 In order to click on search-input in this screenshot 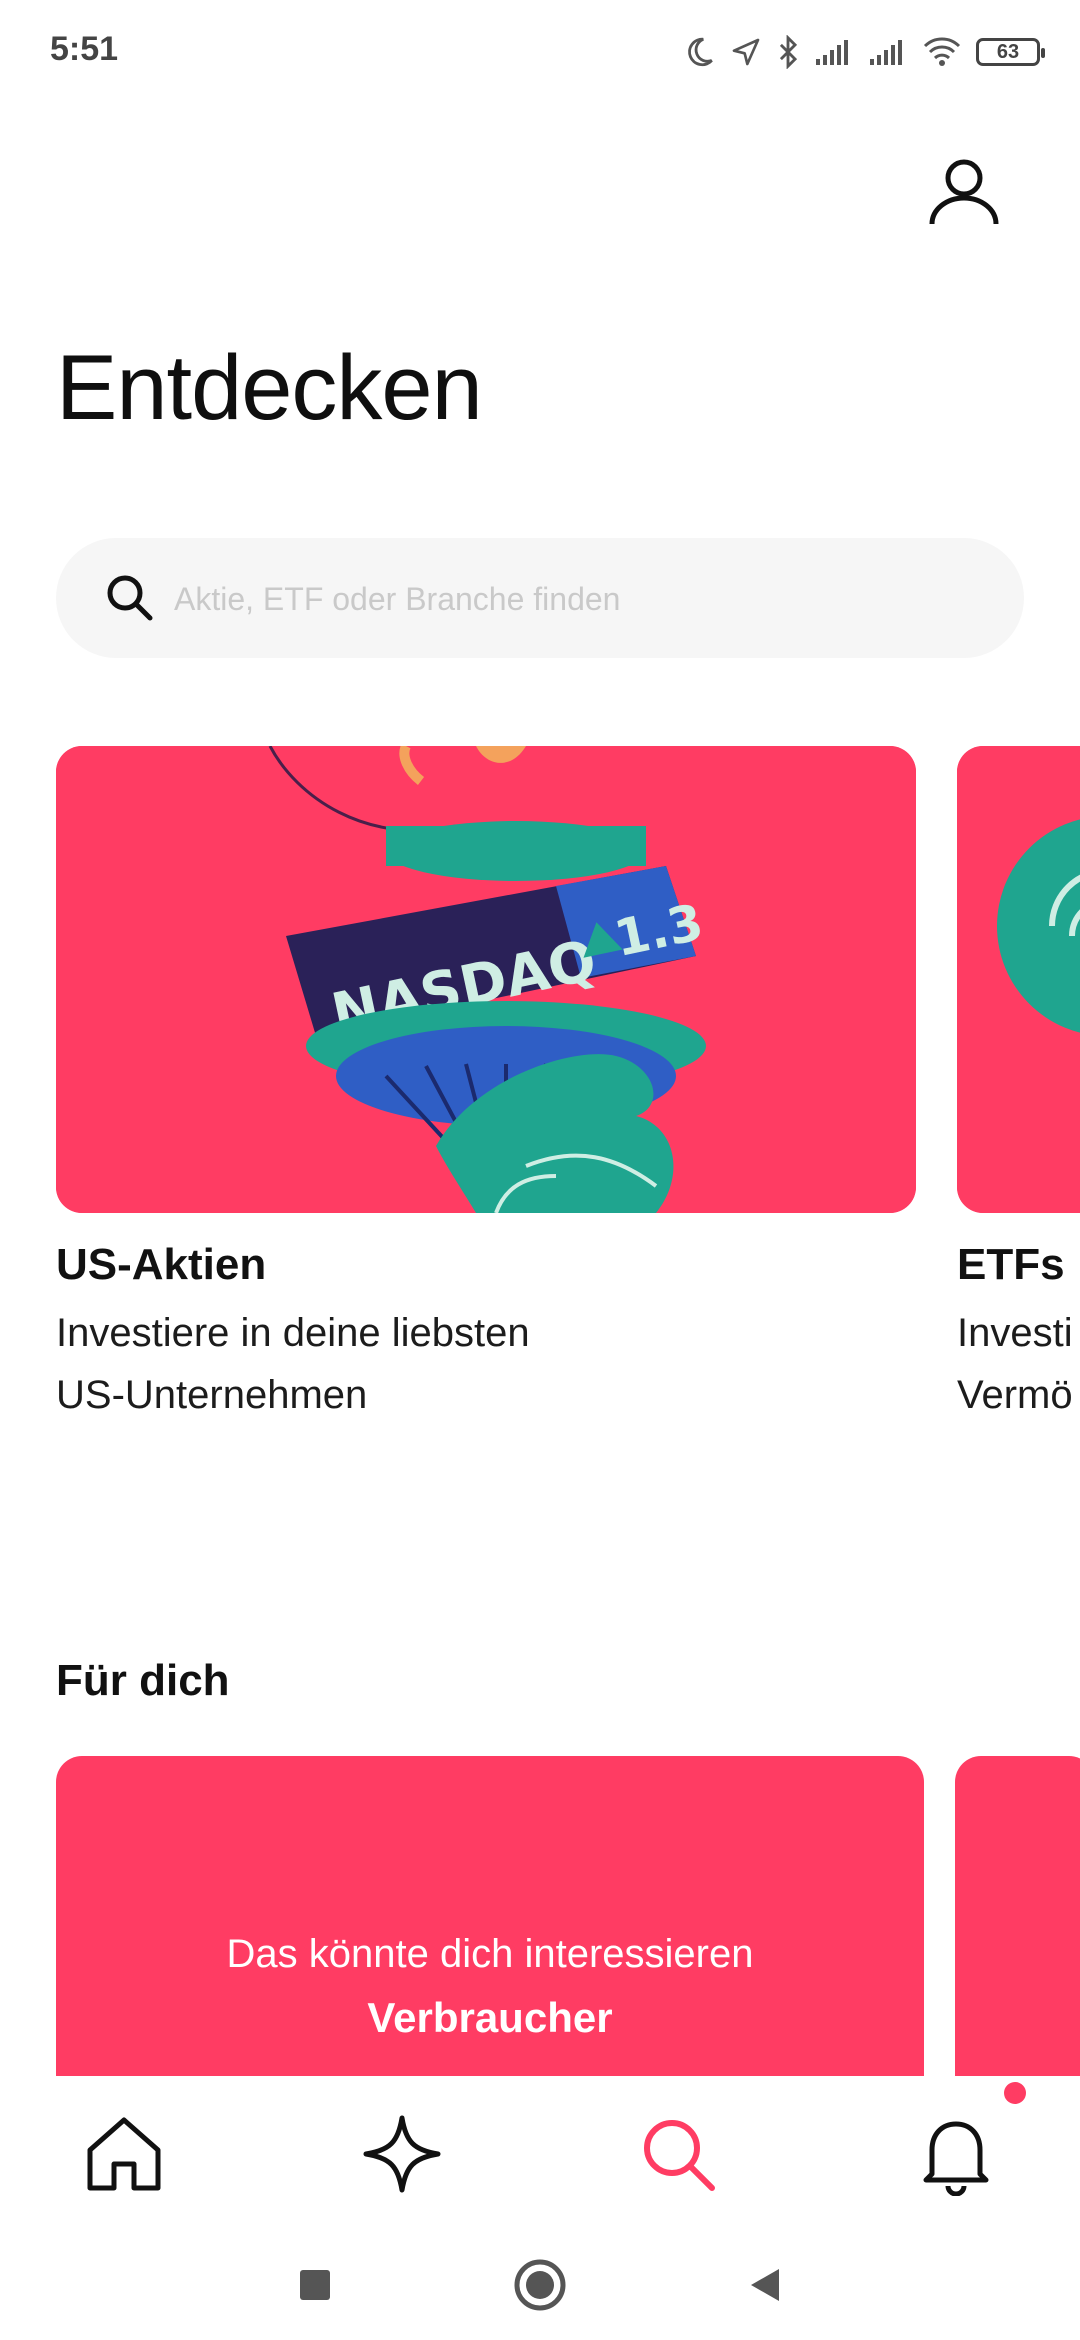, I will do `click(584, 599)`.